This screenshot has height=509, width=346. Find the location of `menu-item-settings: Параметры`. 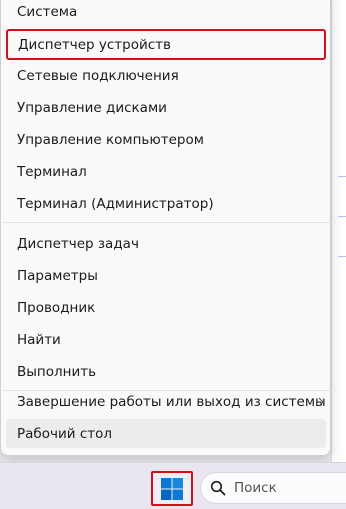

menu-item-settings: Параметры is located at coordinates (166, 275).